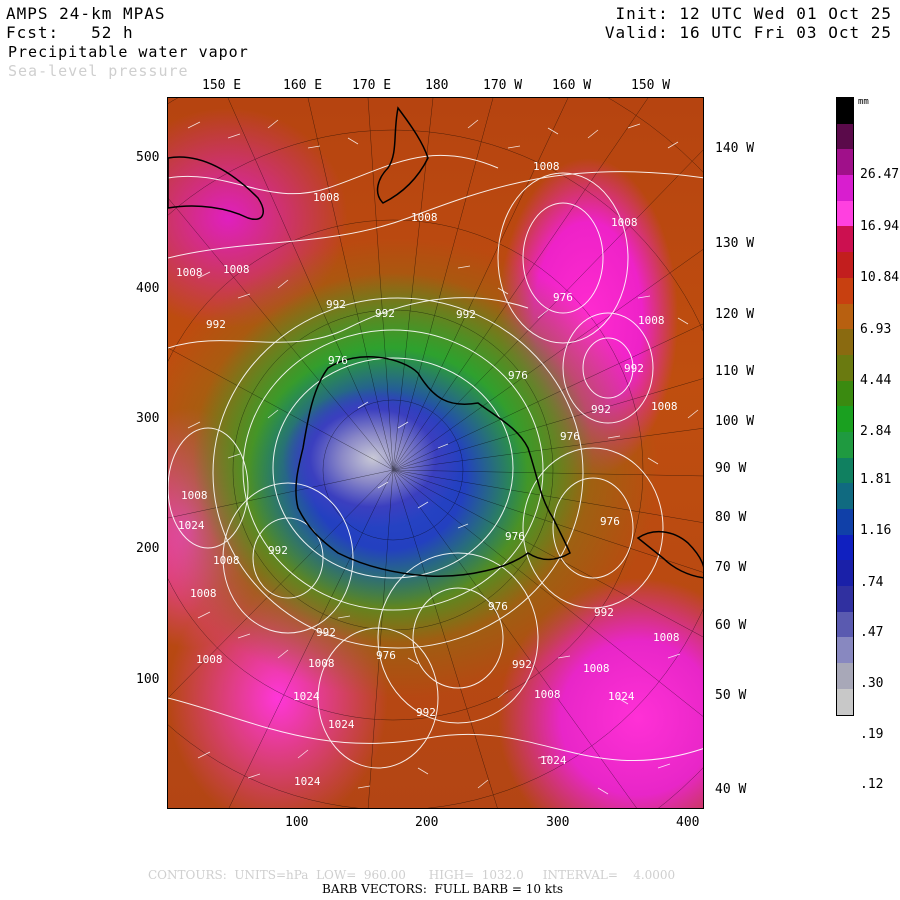 The width and height of the screenshot is (900, 900). I want to click on colorbar-label: 6.93, so click(876, 329).